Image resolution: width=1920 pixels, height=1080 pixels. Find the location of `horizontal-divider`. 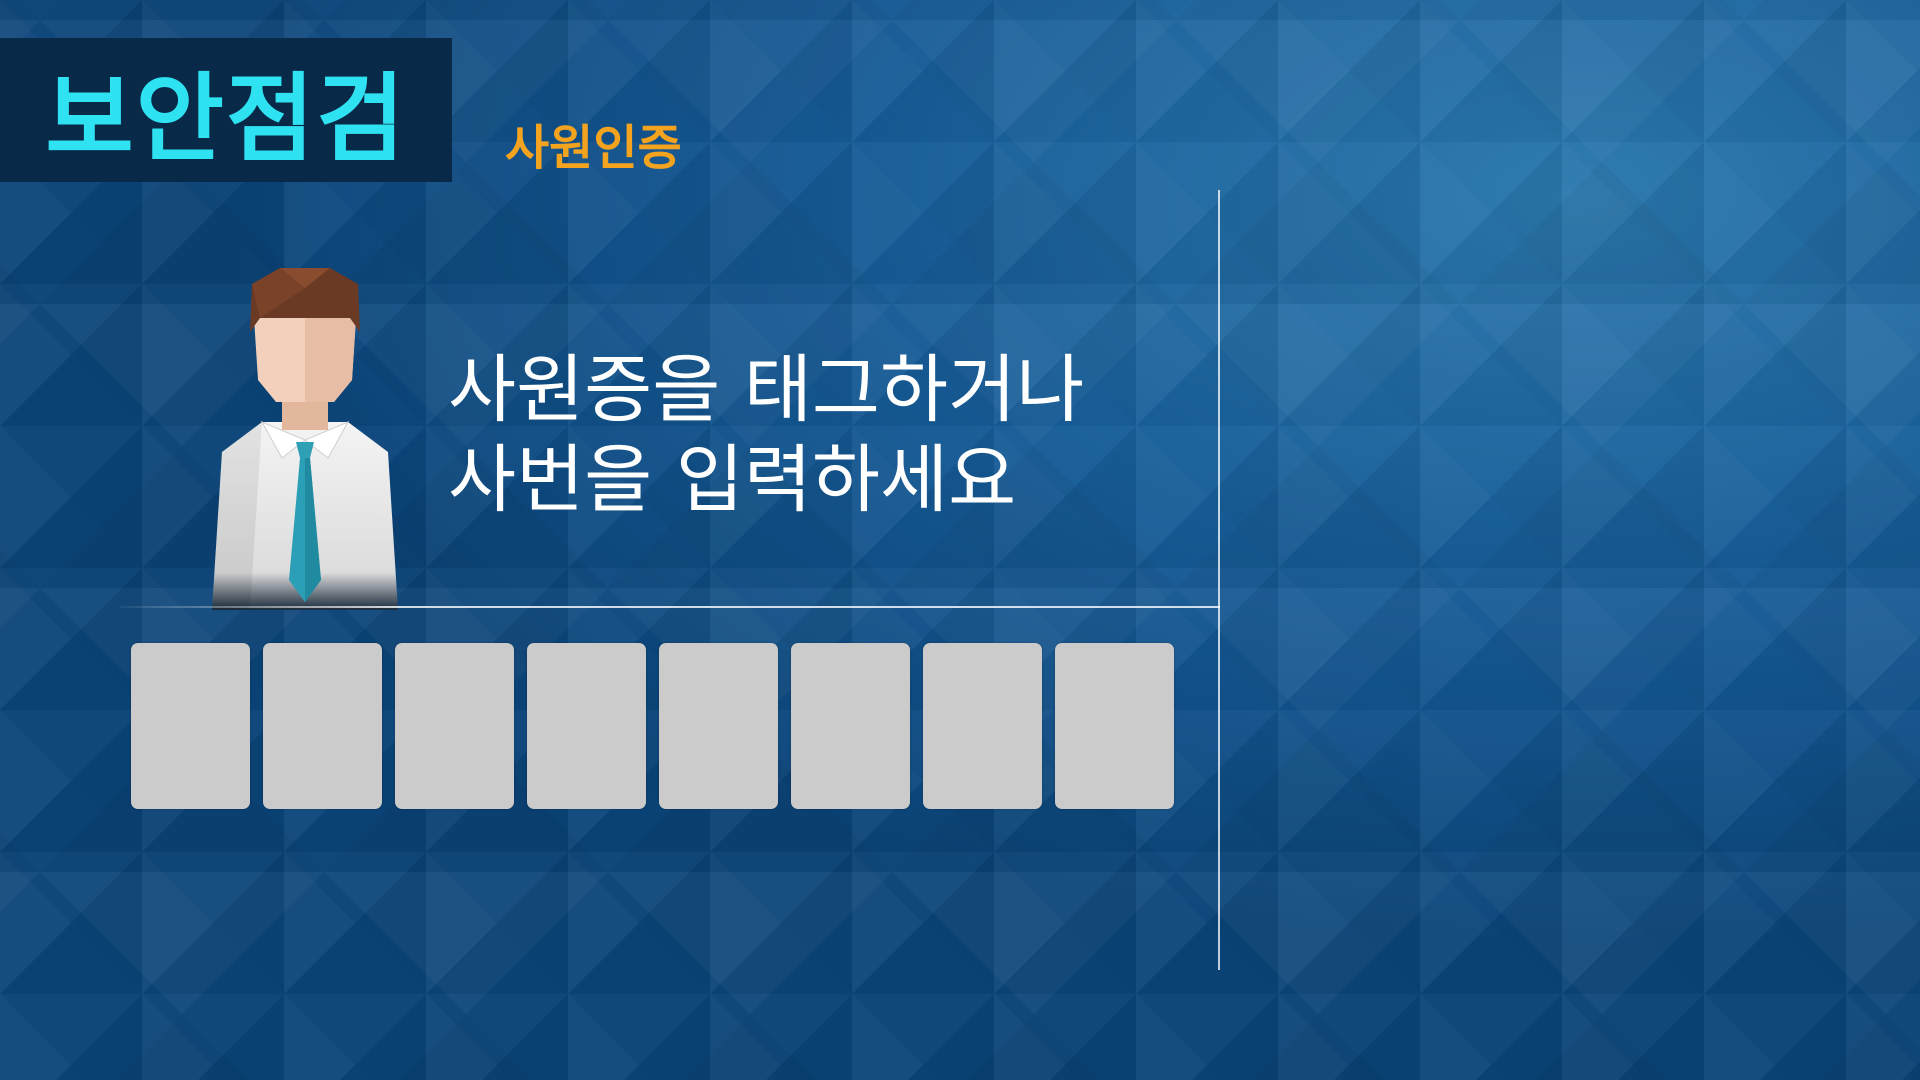

horizontal-divider is located at coordinates (670, 607).